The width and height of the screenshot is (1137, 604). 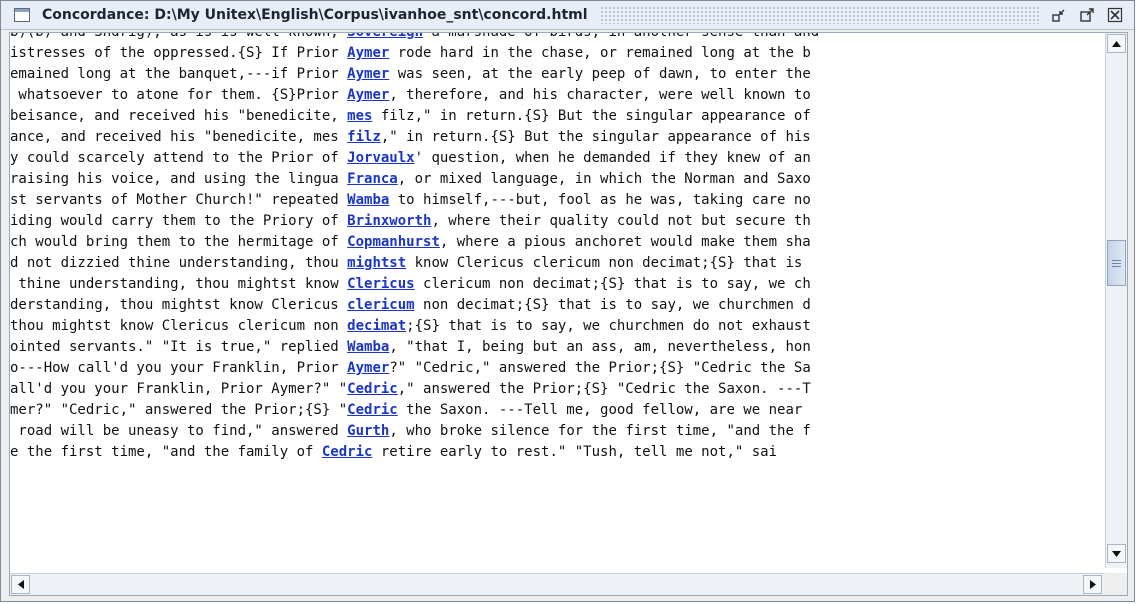 I want to click on left-context: road will be uneasy to find," answered, so click(x=179, y=431).